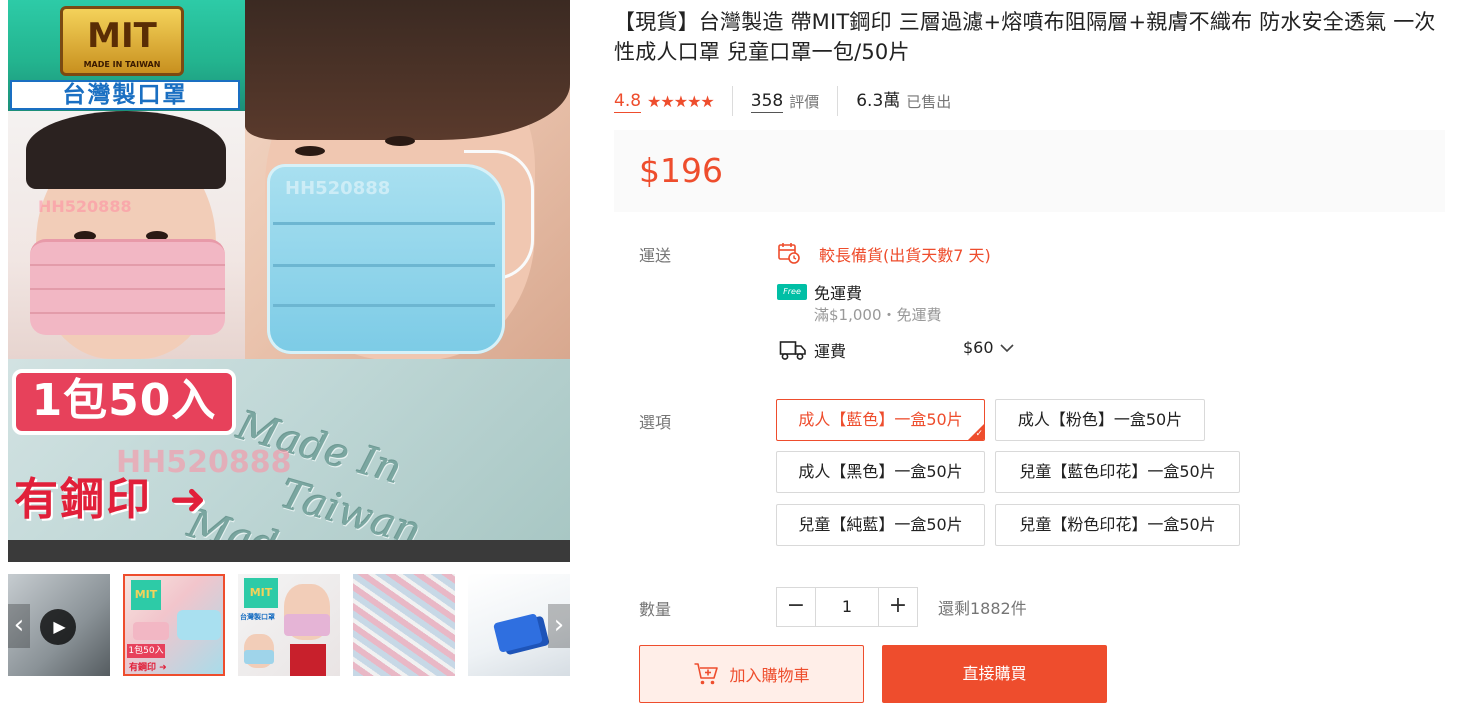  I want to click on free-shipping-badge-icon: Free, so click(792, 292).